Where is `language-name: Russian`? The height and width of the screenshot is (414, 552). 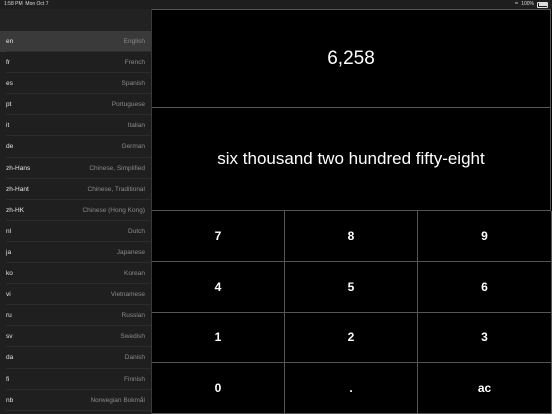 language-name: Russian is located at coordinates (133, 316).